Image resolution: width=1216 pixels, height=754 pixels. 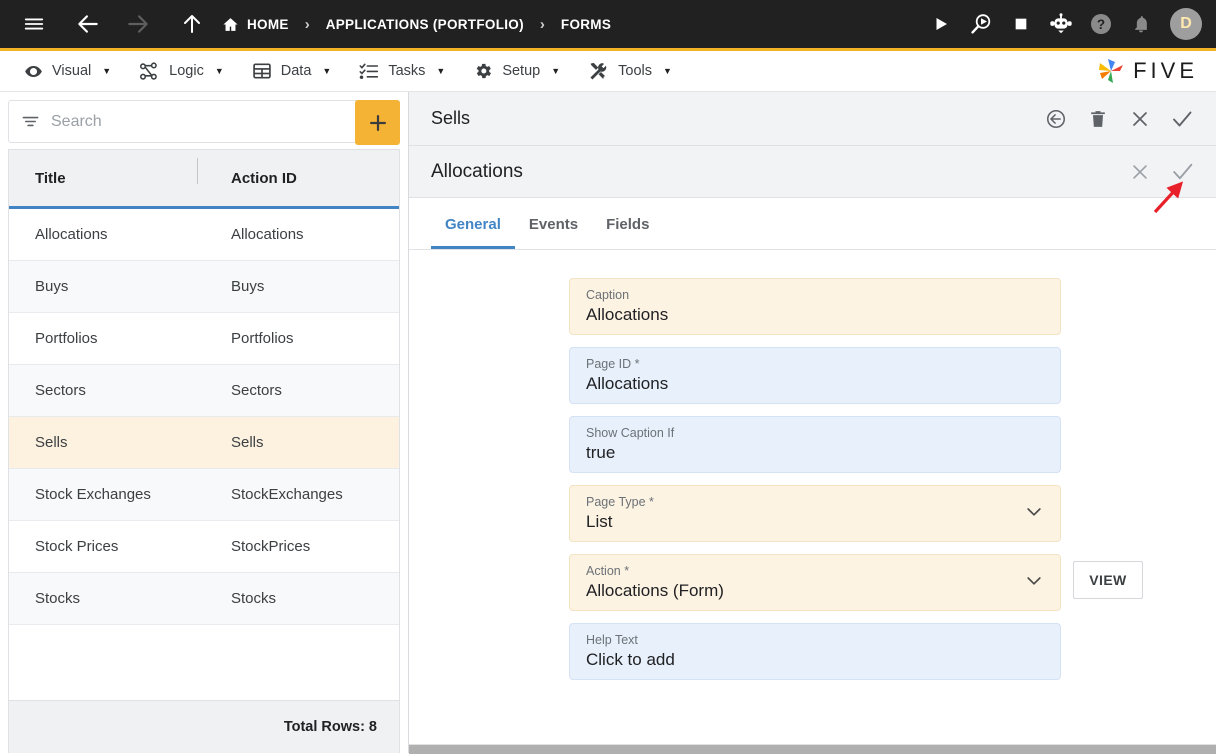 What do you see at coordinates (1141, 24) in the screenshot?
I see `notifications-bell-icon` at bounding box center [1141, 24].